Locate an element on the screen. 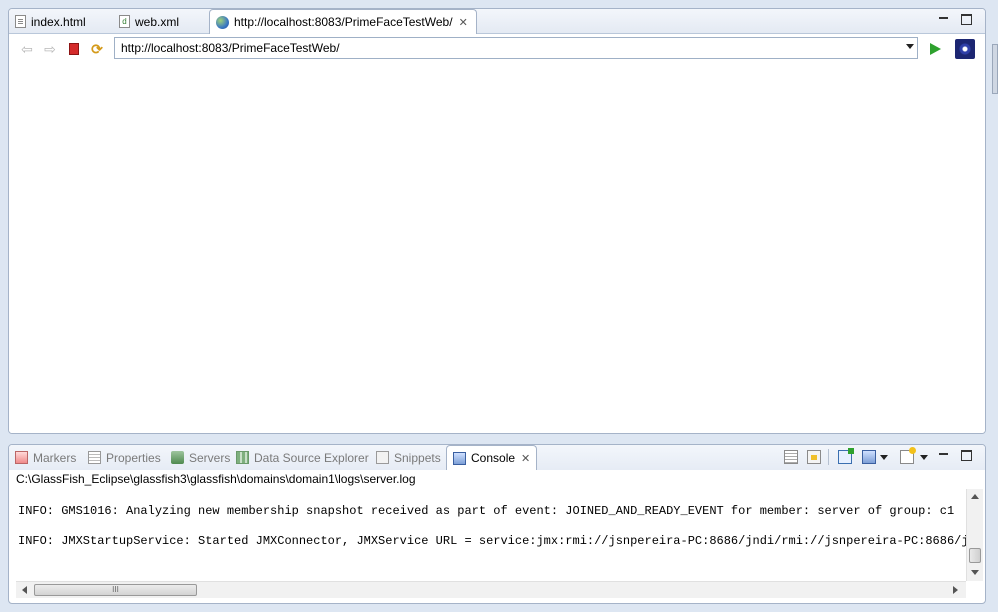 This screenshot has width=998, height=612. tab-data-source-explorer: Data Source Explorer is located at coordinates (302, 457).